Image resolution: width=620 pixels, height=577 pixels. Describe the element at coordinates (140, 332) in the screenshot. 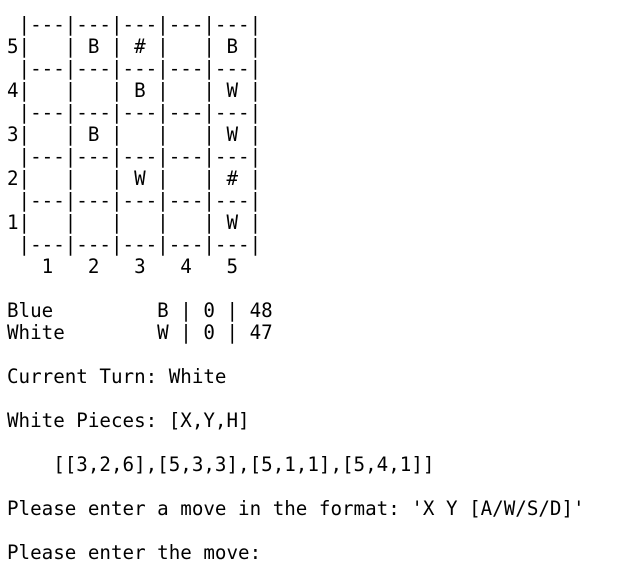

I see `score-row-white: White W | 0 | 47` at that location.